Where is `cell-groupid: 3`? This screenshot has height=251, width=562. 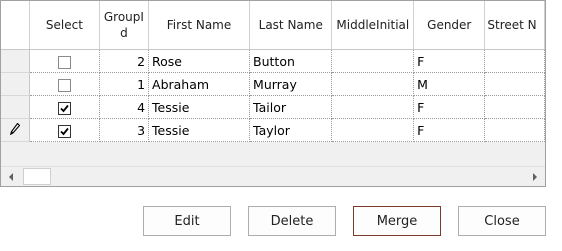 cell-groupid: 3 is located at coordinates (124, 130).